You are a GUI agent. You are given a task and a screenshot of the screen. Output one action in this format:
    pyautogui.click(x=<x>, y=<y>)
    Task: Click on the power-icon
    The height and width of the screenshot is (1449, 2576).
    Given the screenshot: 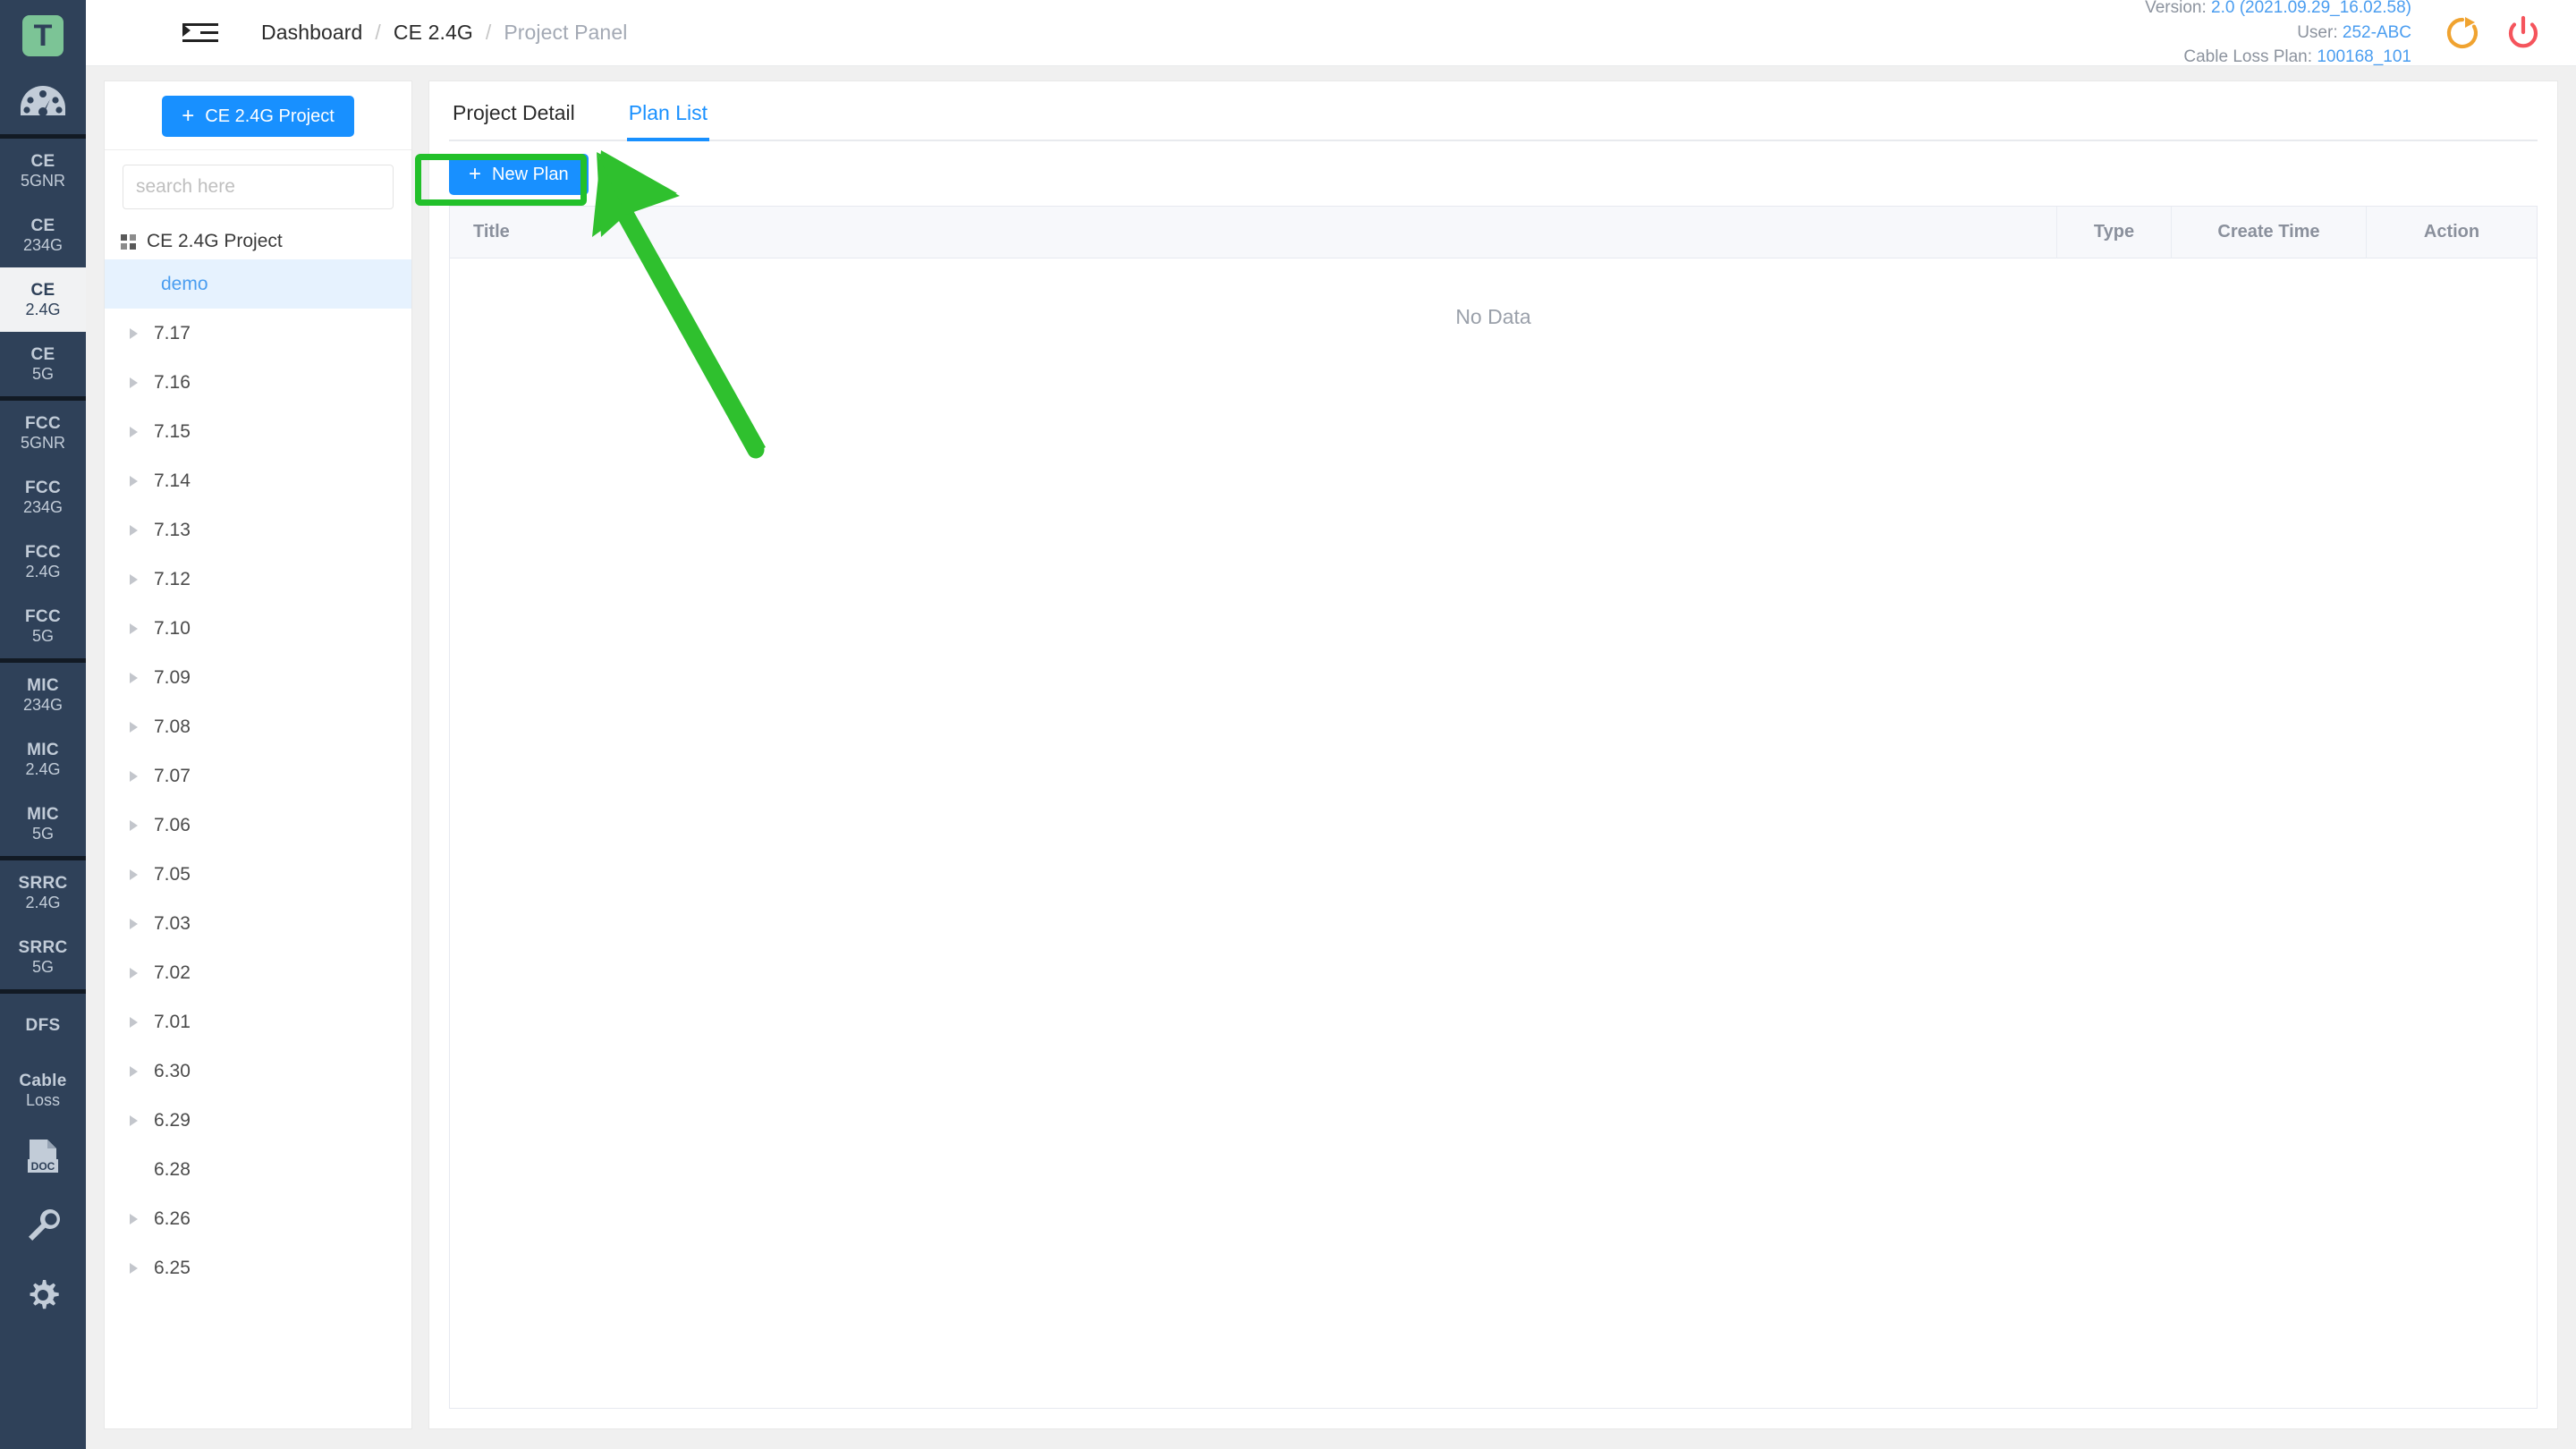 What is the action you would take?
    pyautogui.click(x=2523, y=33)
    